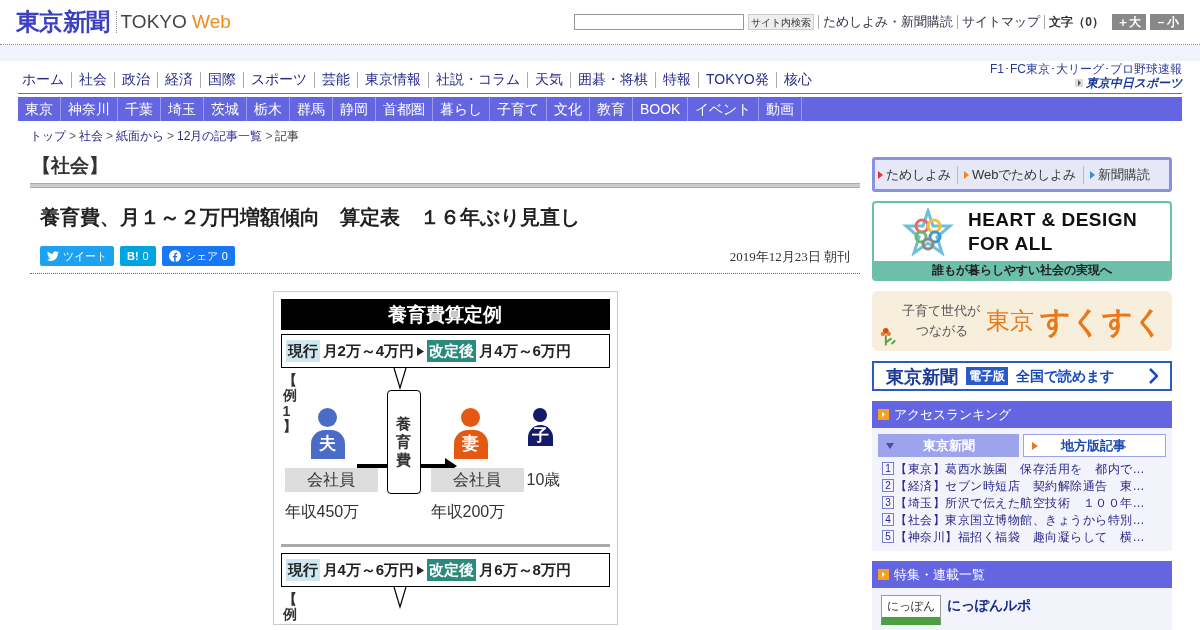 The height and width of the screenshot is (630, 1200). Describe the element at coordinates (287, 136) in the screenshot. I see `breadcrumb-current: 記事` at that location.